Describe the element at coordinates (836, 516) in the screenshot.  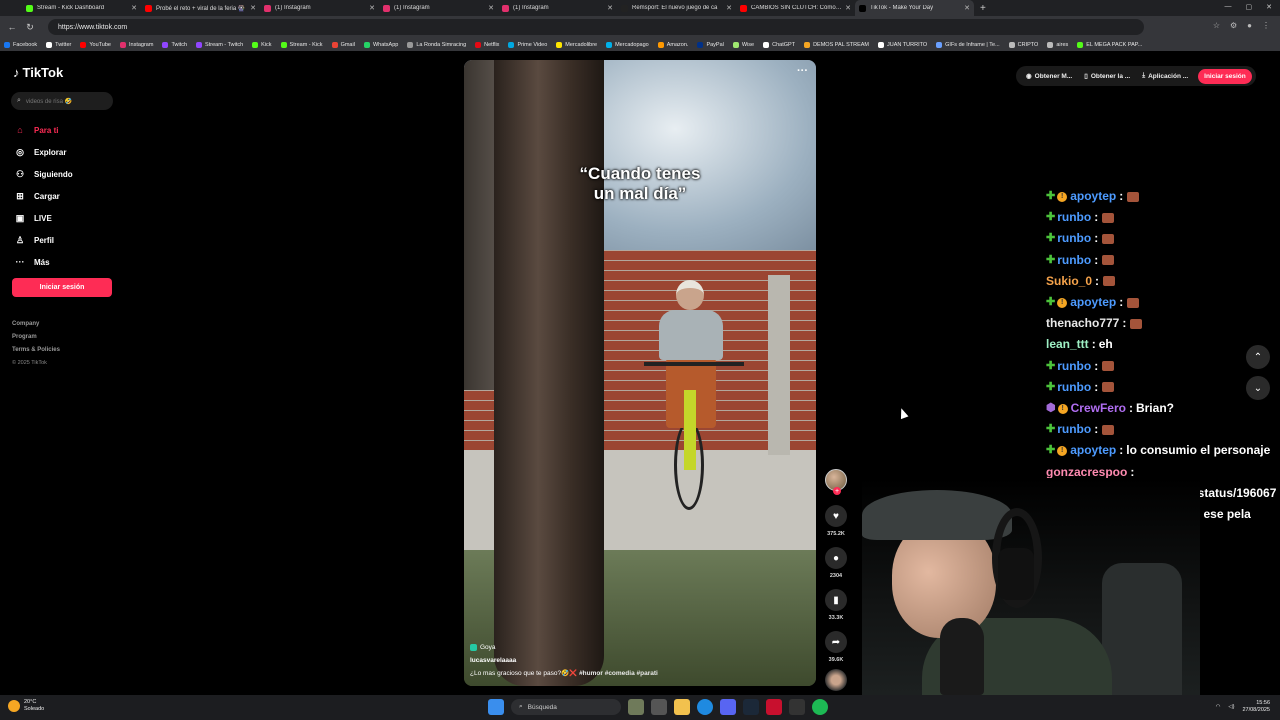
I see `heart-icon: ♥` at that location.